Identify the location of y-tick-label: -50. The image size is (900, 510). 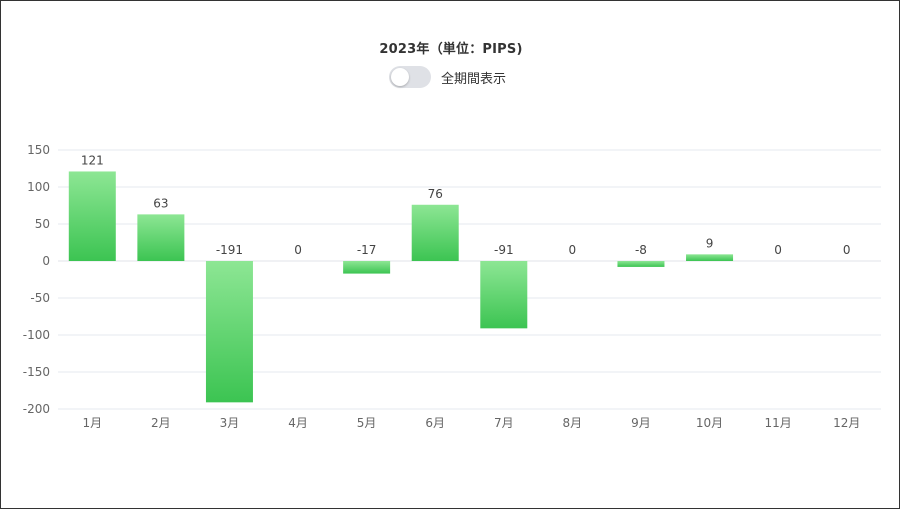
(40, 298).